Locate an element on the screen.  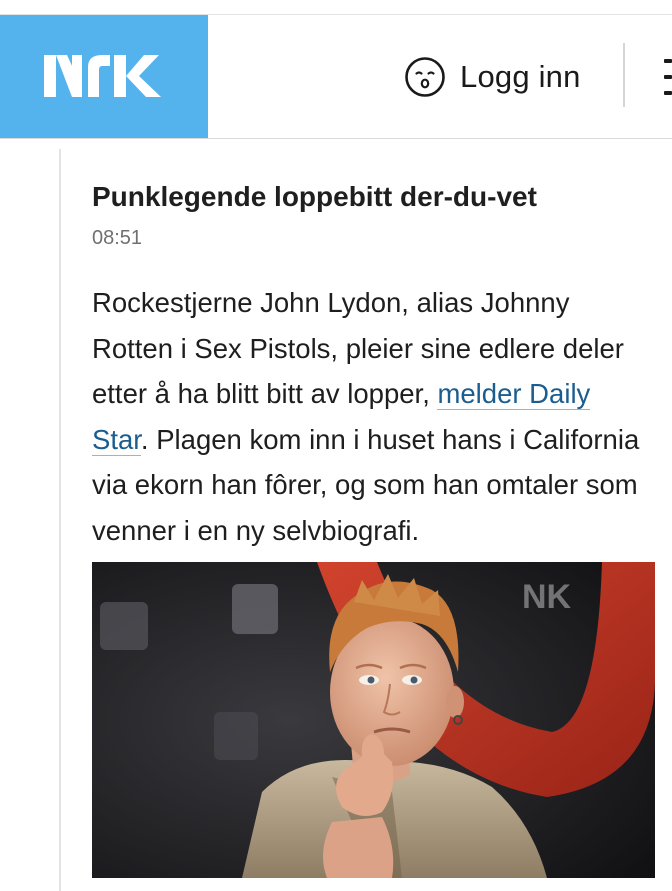
header-separator is located at coordinates (624, 75).